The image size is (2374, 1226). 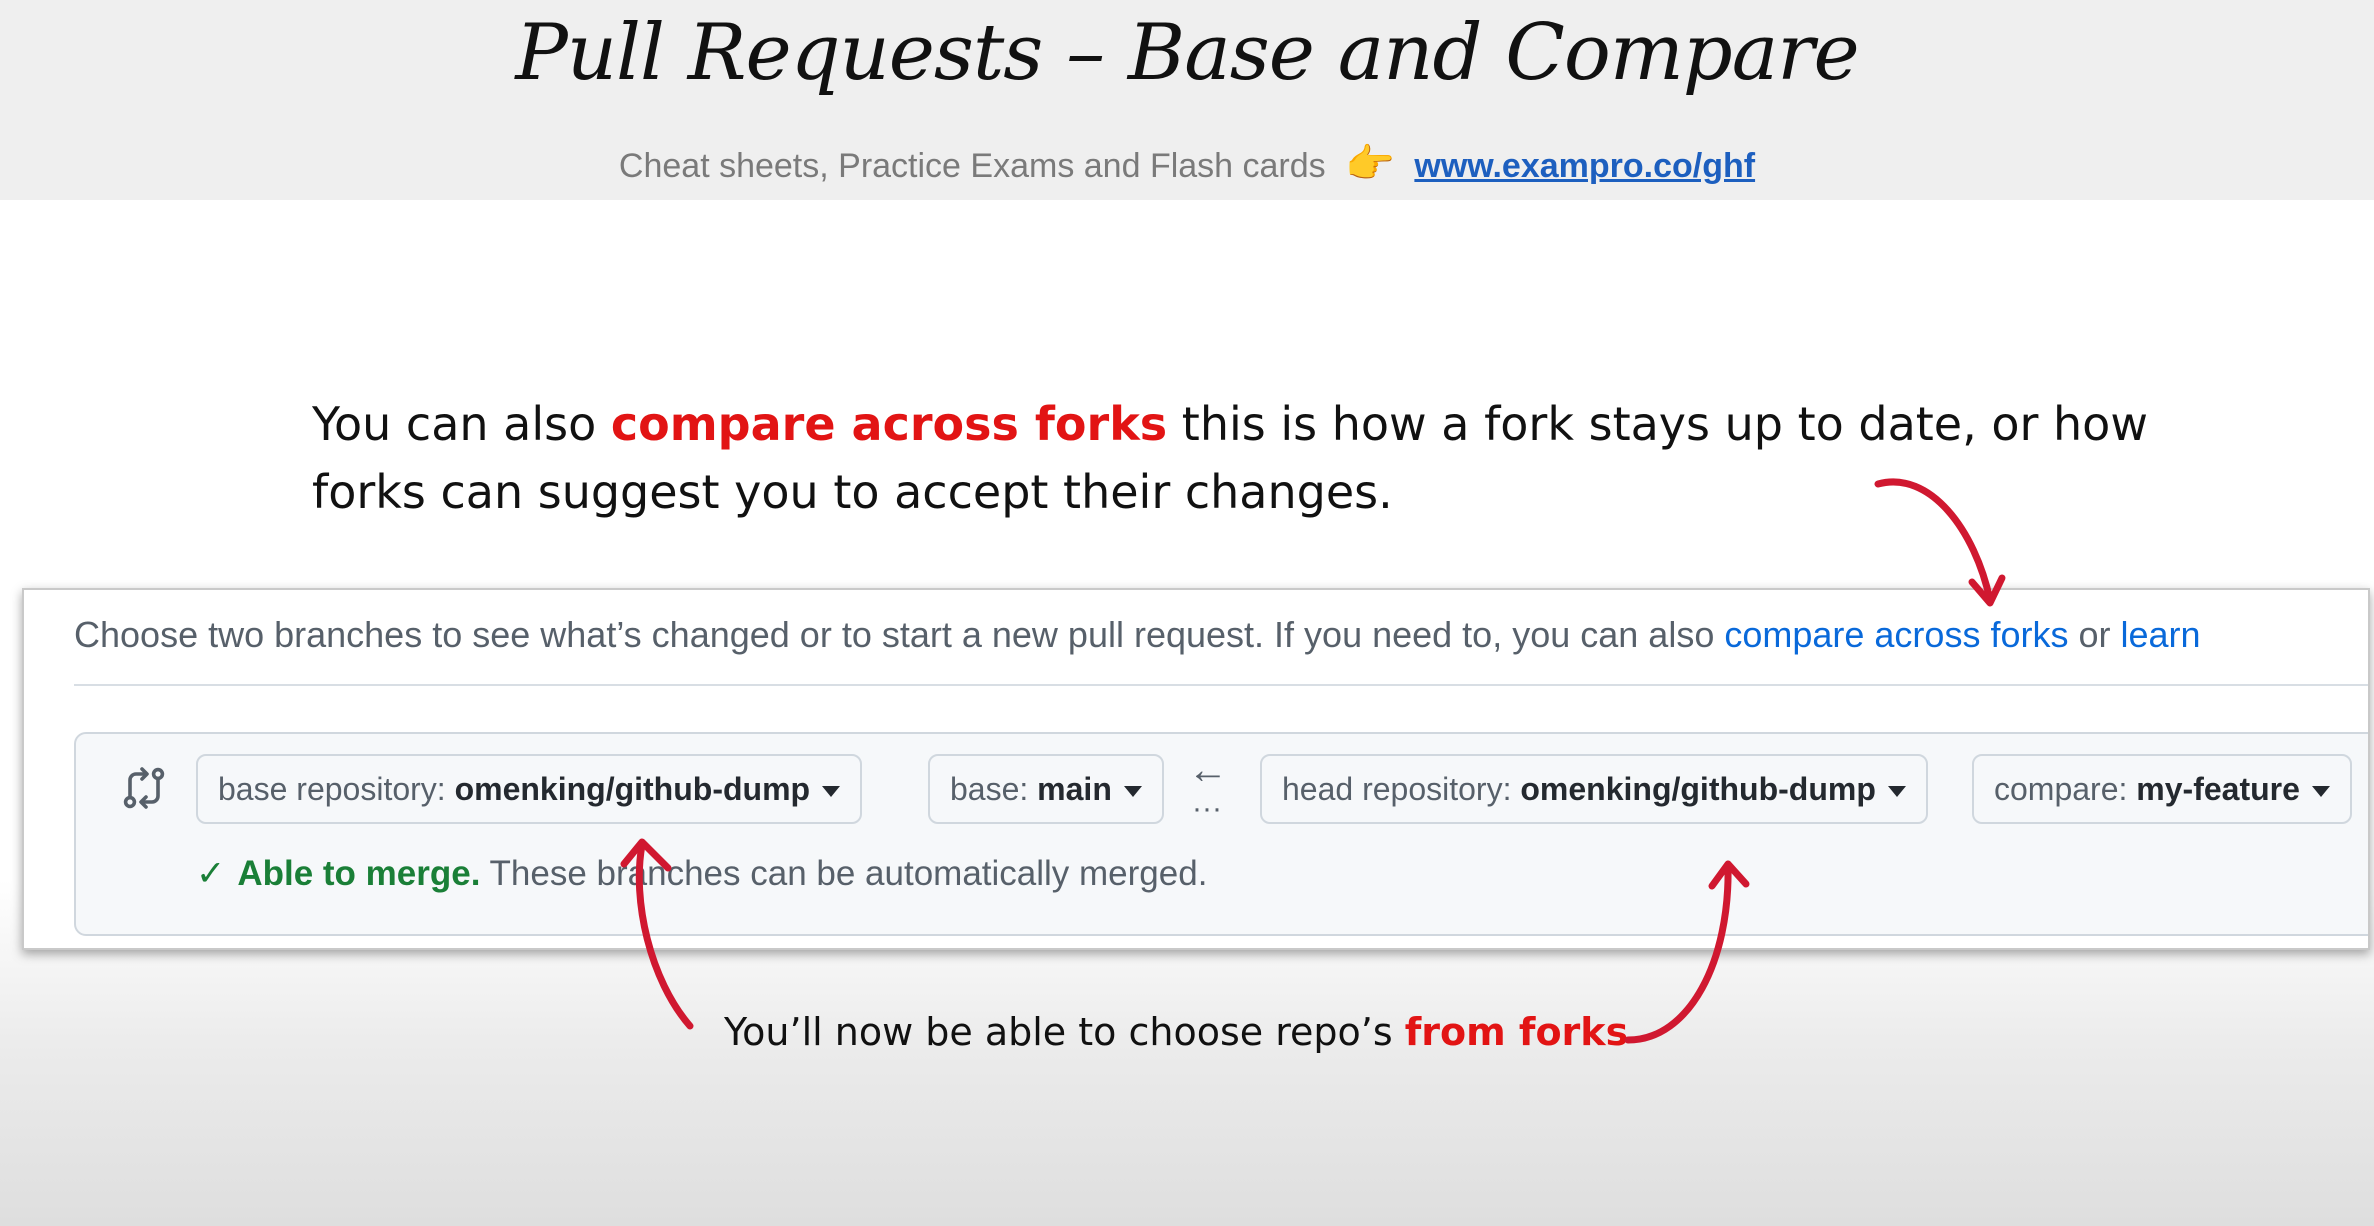 What do you see at coordinates (1221, 685) in the screenshot?
I see `divider` at bounding box center [1221, 685].